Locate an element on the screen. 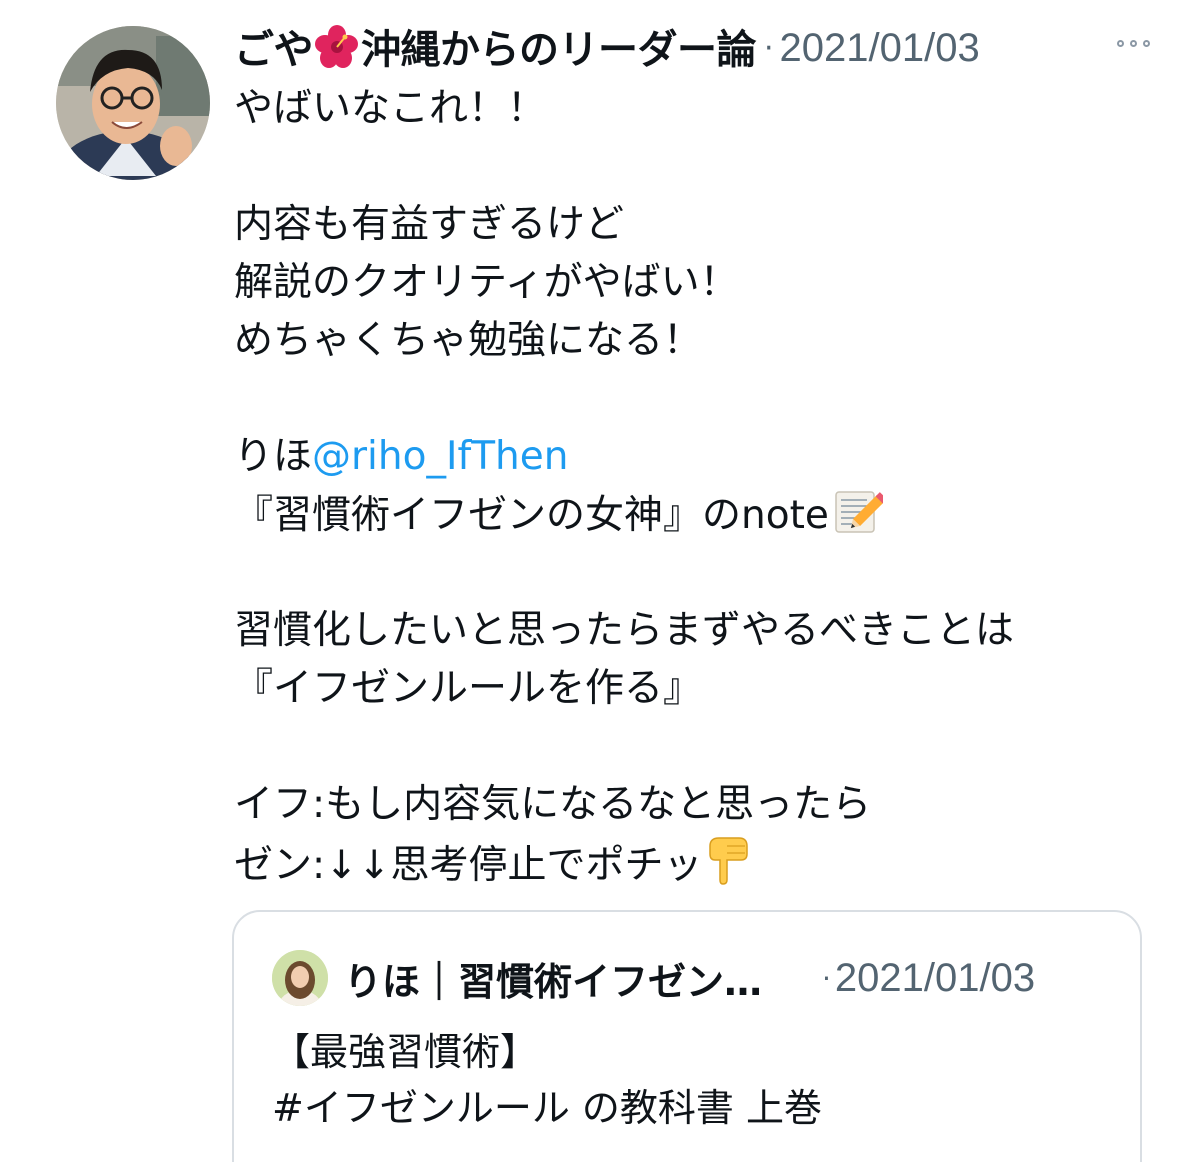 This screenshot has height=1162, width=1200. tweet-line: イフ:もし内容気になるなと思ったら is located at coordinates (553, 804).